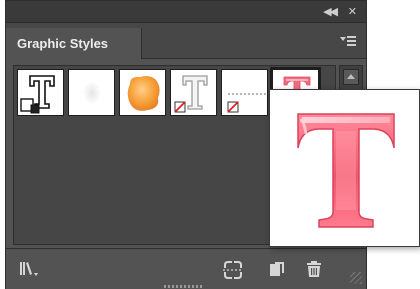  Describe the element at coordinates (314, 269) in the screenshot. I see `trash-icon` at that location.